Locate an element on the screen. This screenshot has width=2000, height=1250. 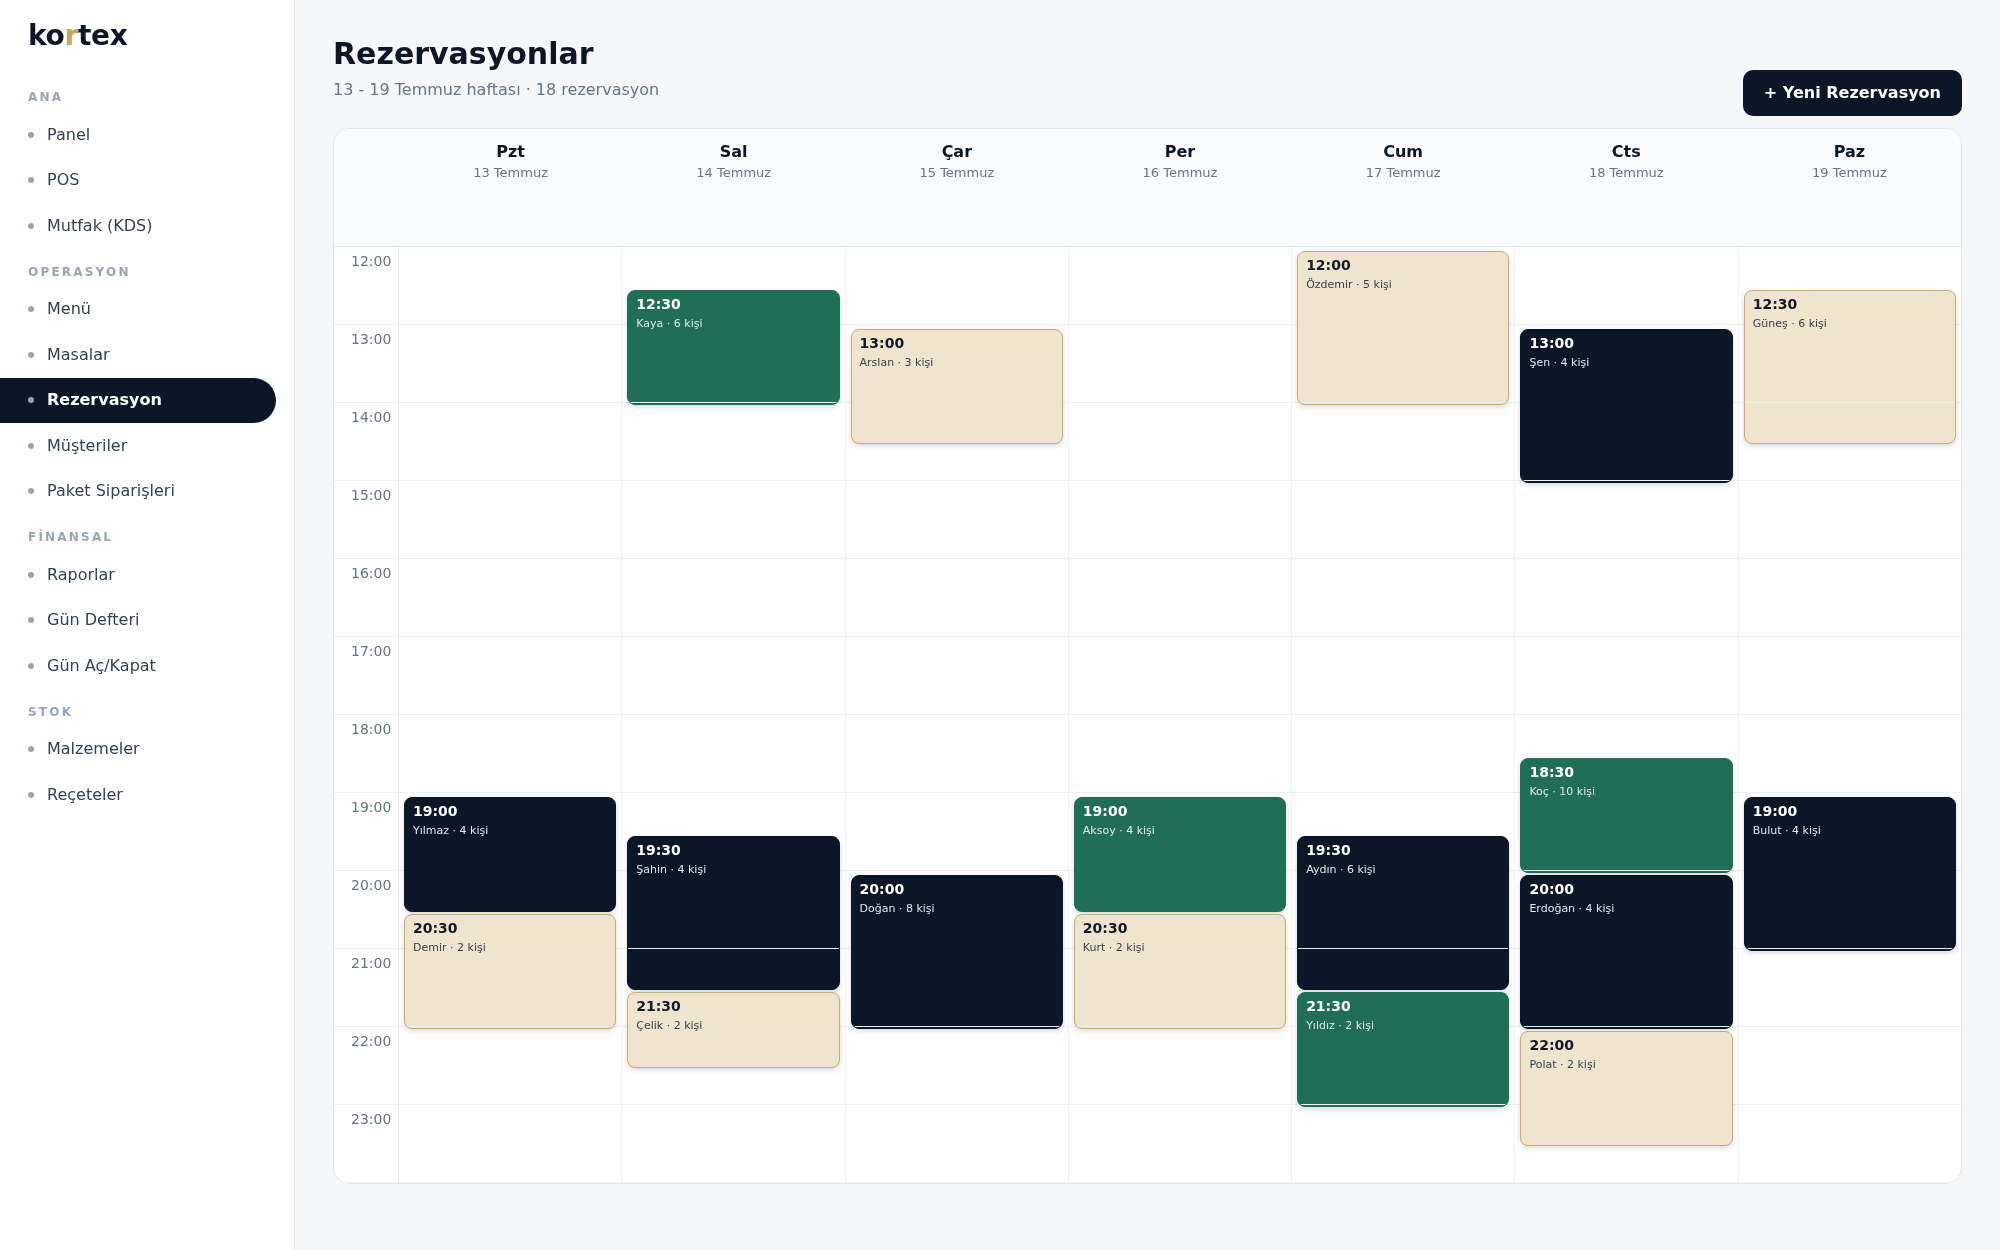
day-date: 14 Temmuz is located at coordinates (734, 173).